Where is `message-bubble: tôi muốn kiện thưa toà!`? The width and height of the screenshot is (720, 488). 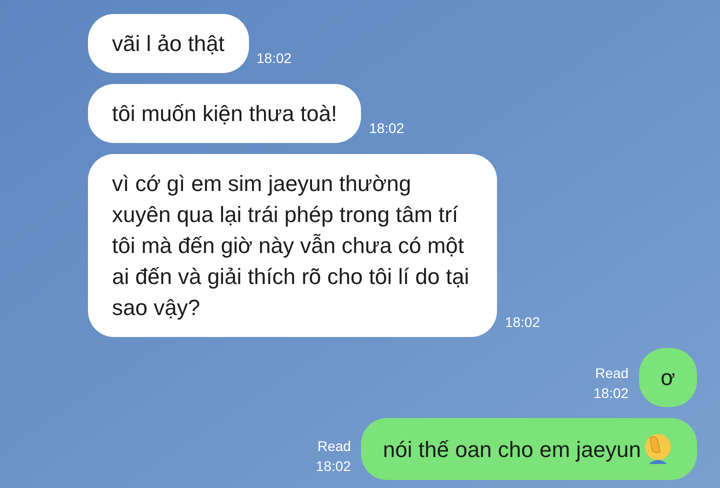
message-bubble: tôi muốn kiện thưa toà! is located at coordinates (225, 113).